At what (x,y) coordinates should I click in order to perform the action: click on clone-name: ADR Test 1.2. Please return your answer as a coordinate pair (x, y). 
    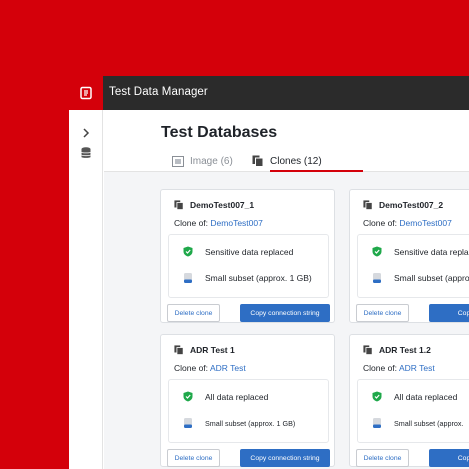
    Looking at the image, I should click on (405, 350).